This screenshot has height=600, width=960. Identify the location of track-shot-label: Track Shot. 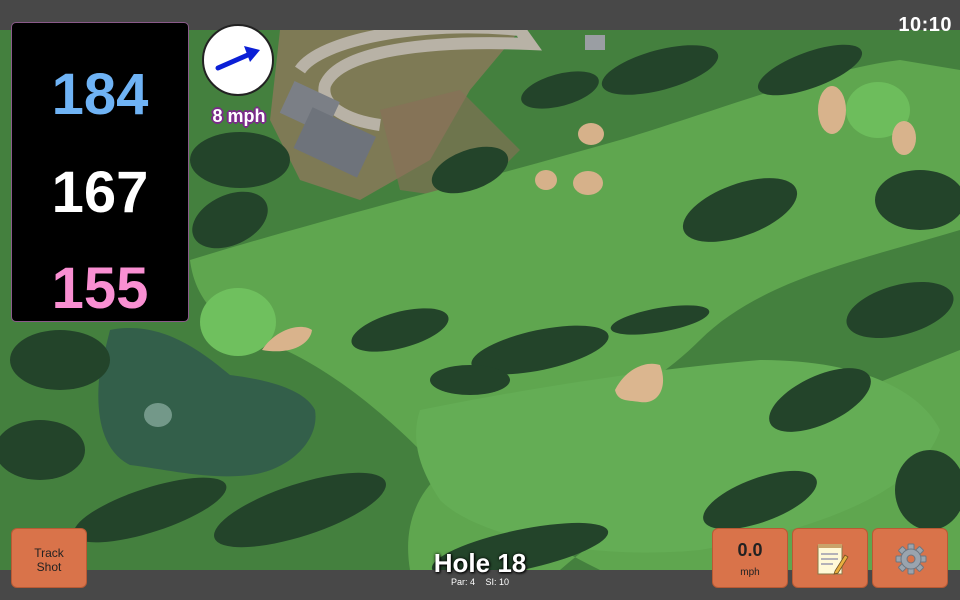
(49, 560).